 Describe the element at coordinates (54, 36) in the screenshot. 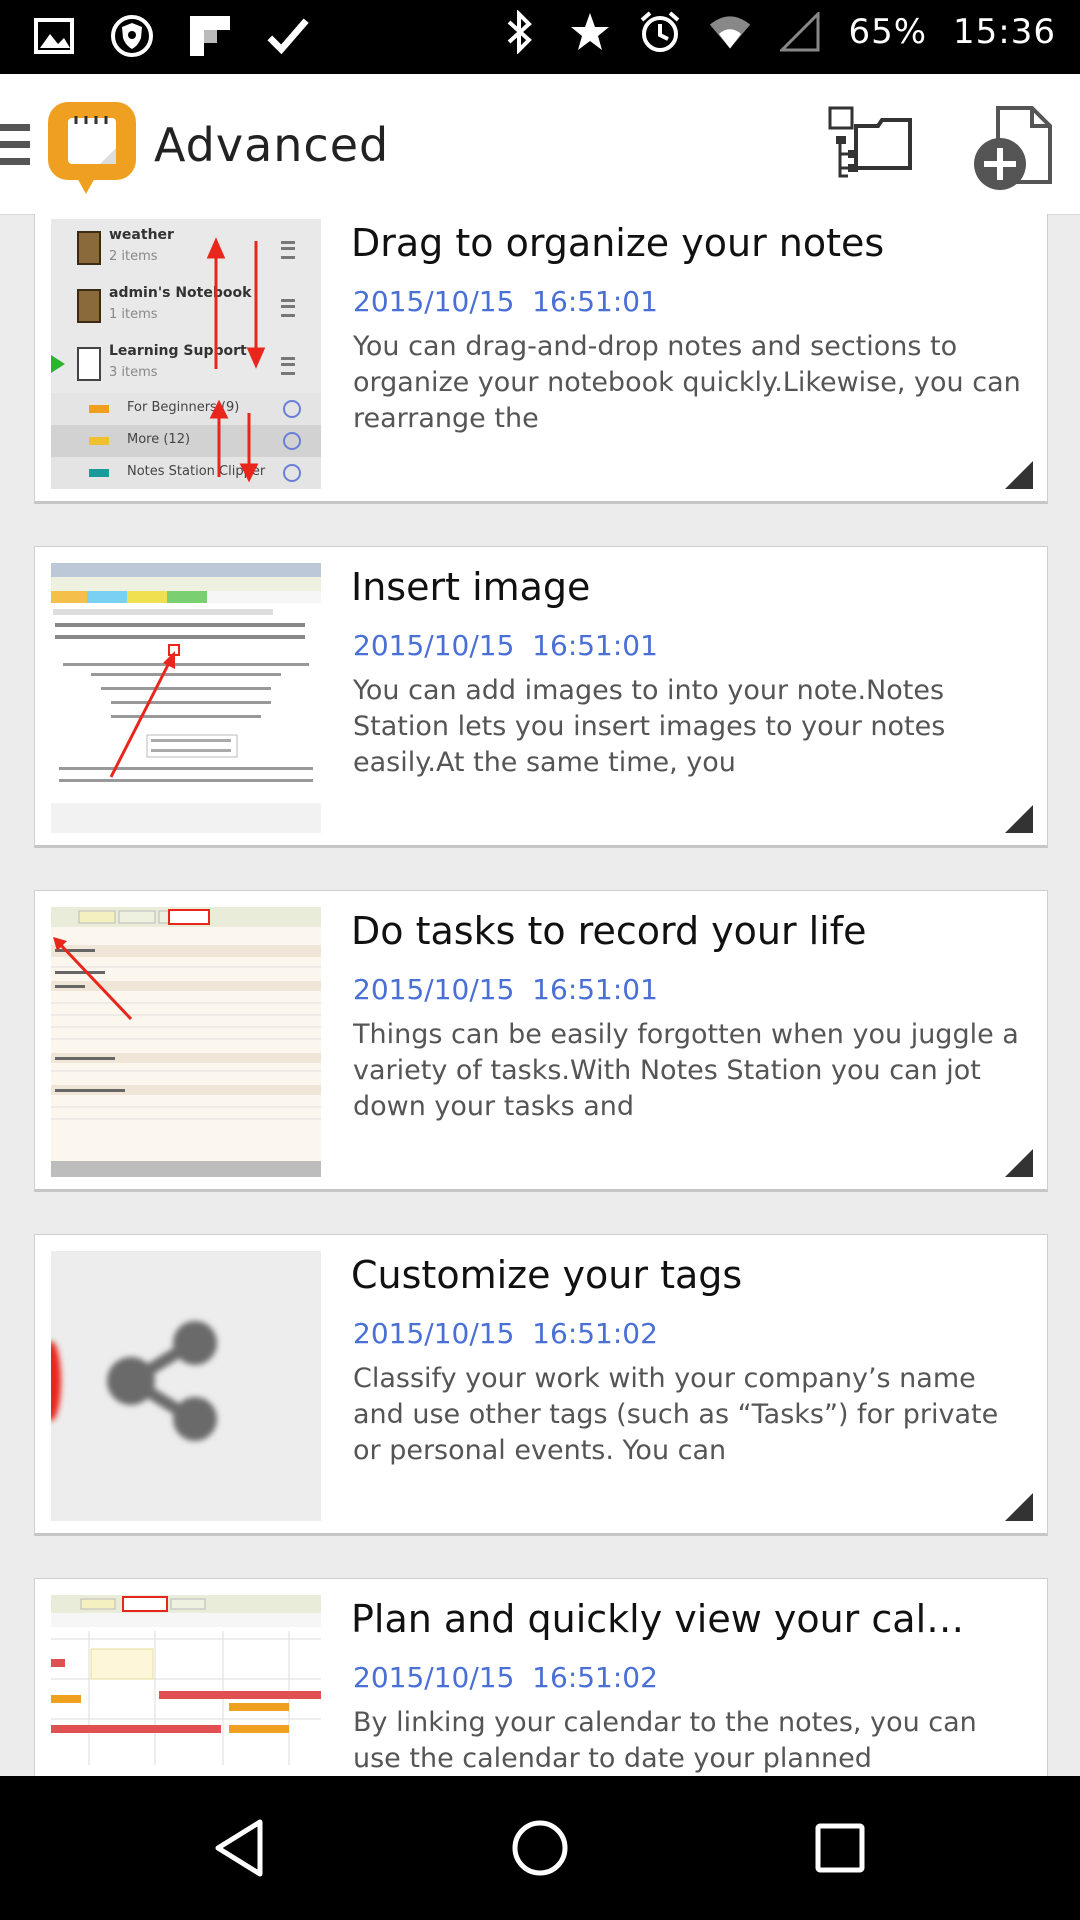

I see `gallery-icon` at that location.